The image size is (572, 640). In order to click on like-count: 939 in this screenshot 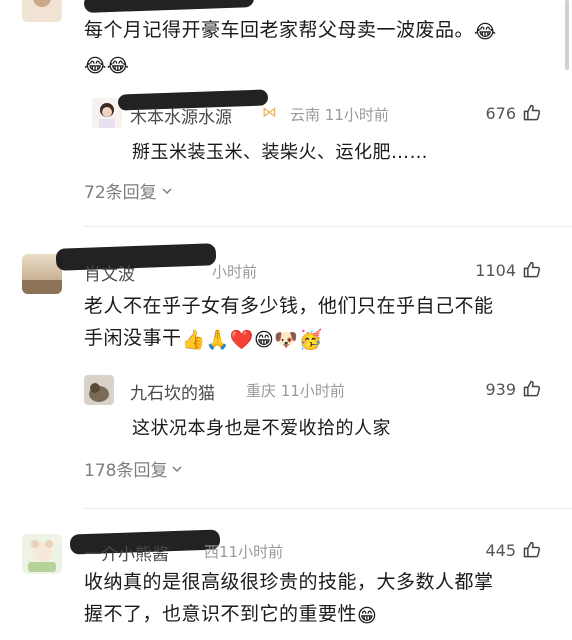, I will do `click(500, 389)`.